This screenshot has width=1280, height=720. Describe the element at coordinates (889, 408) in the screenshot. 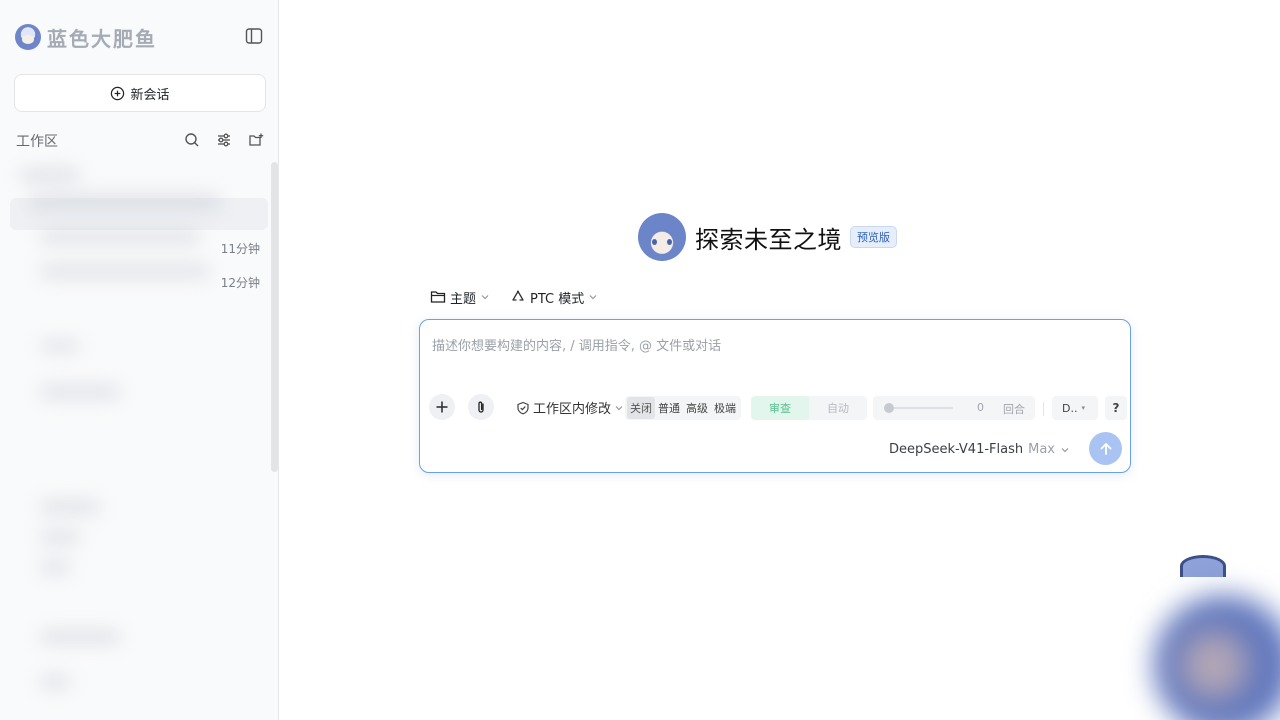

I see `rounds-slider-knob` at that location.